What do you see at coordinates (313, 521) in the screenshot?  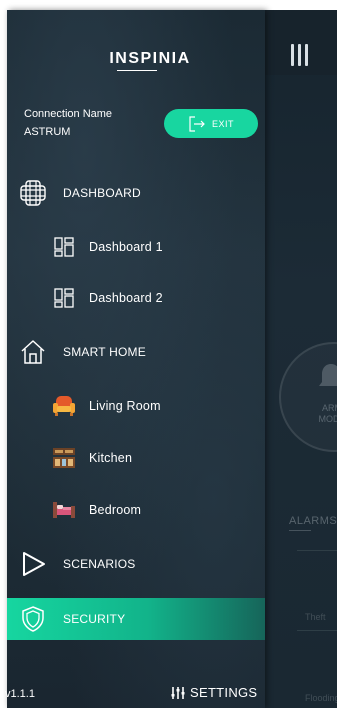 I see `alarms-title: ALARMS` at bounding box center [313, 521].